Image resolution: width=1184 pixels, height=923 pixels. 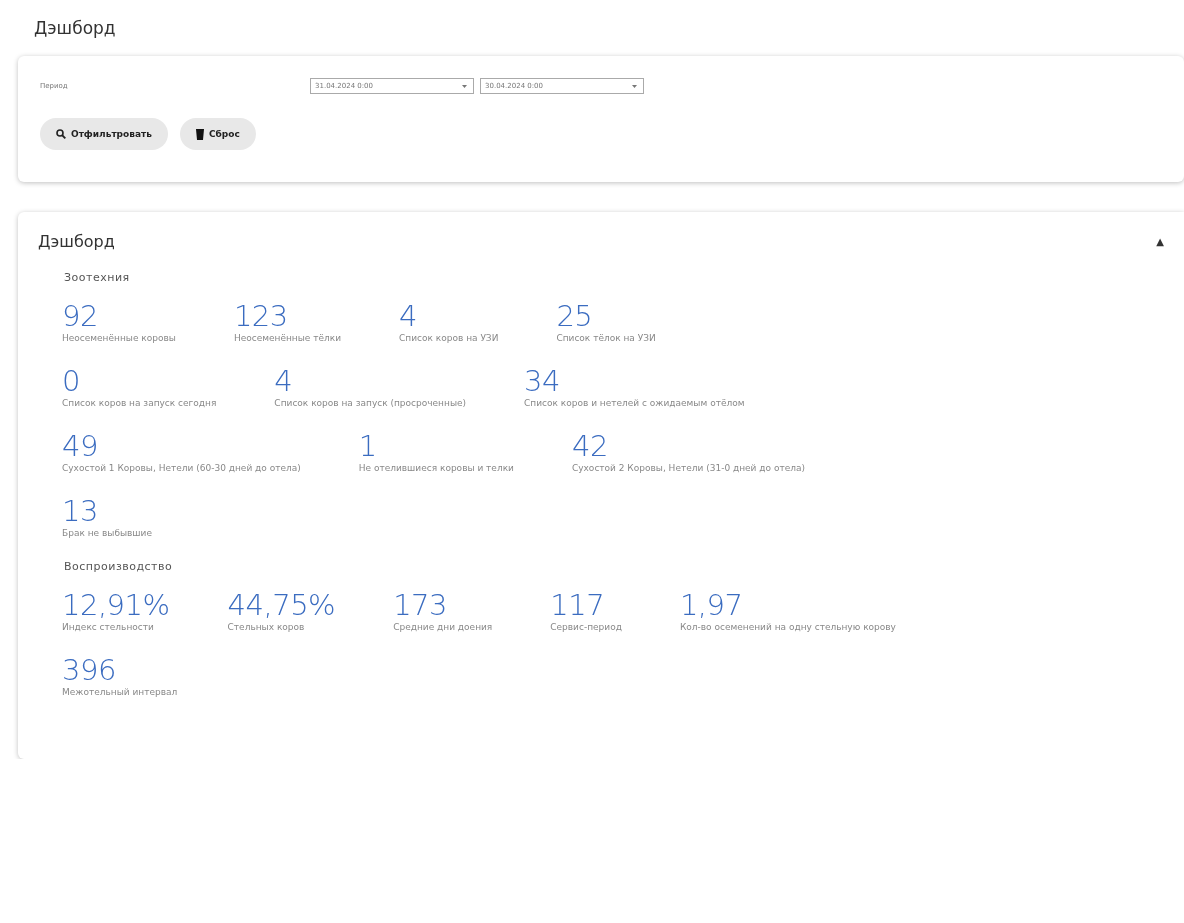 What do you see at coordinates (76, 241) in the screenshot?
I see `card-title: Дэшборд` at bounding box center [76, 241].